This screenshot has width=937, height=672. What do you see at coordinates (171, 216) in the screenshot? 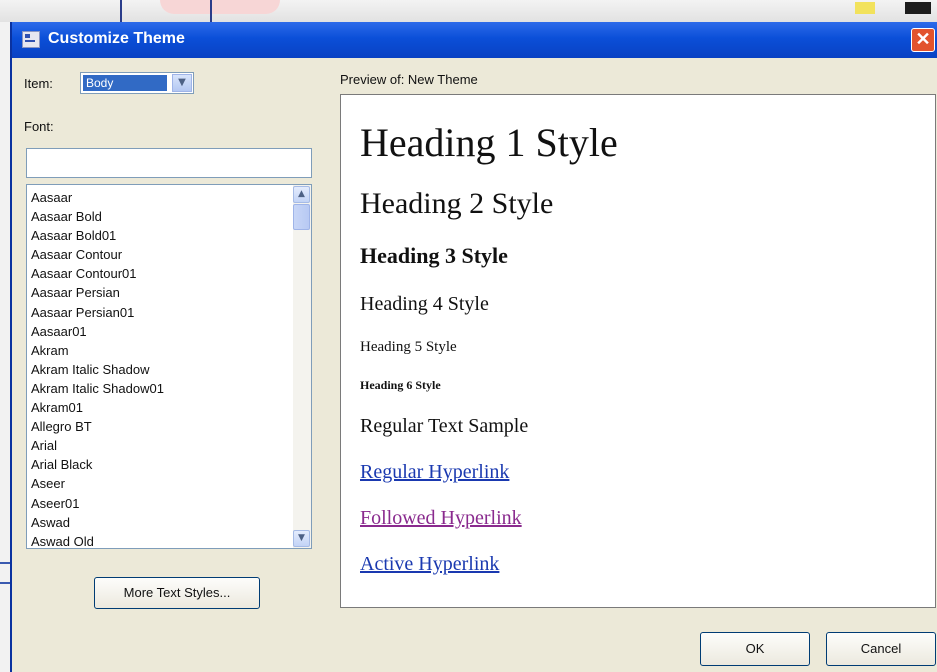
I see `font-list-item: Aasaar Bold` at bounding box center [171, 216].